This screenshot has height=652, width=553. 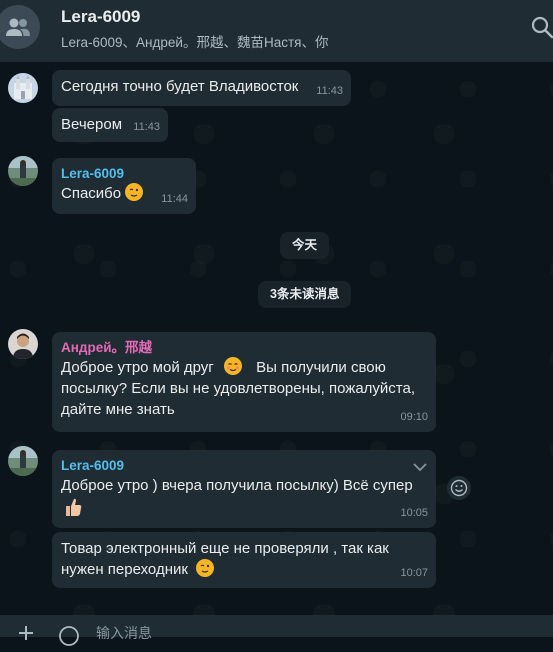 I want to click on group-avatar-icon, so click(x=20, y=27).